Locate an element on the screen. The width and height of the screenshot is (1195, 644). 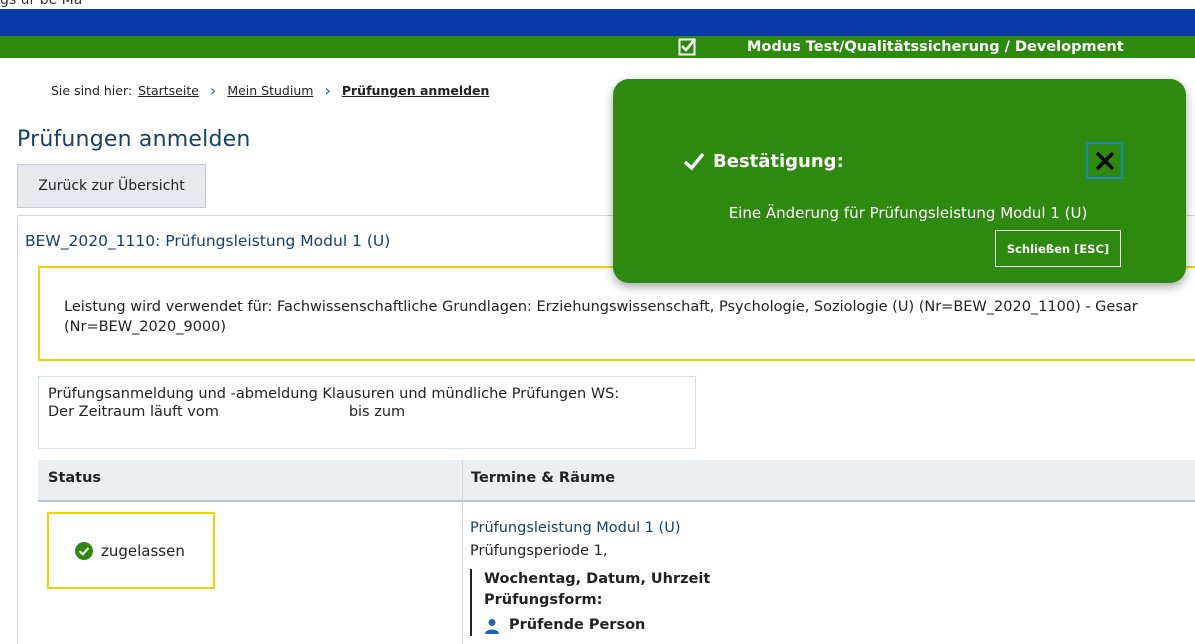
status-badge: zugelassen is located at coordinates (131, 550).